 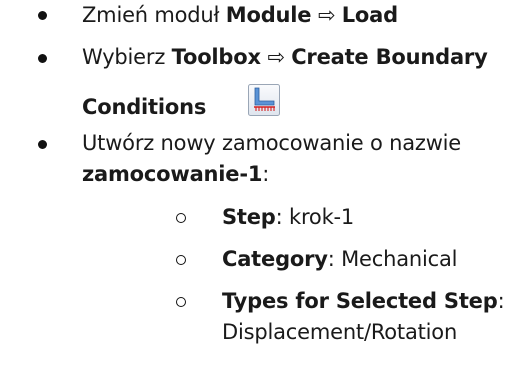 What do you see at coordinates (266, 174) in the screenshot?
I see `colon-text: :` at bounding box center [266, 174].